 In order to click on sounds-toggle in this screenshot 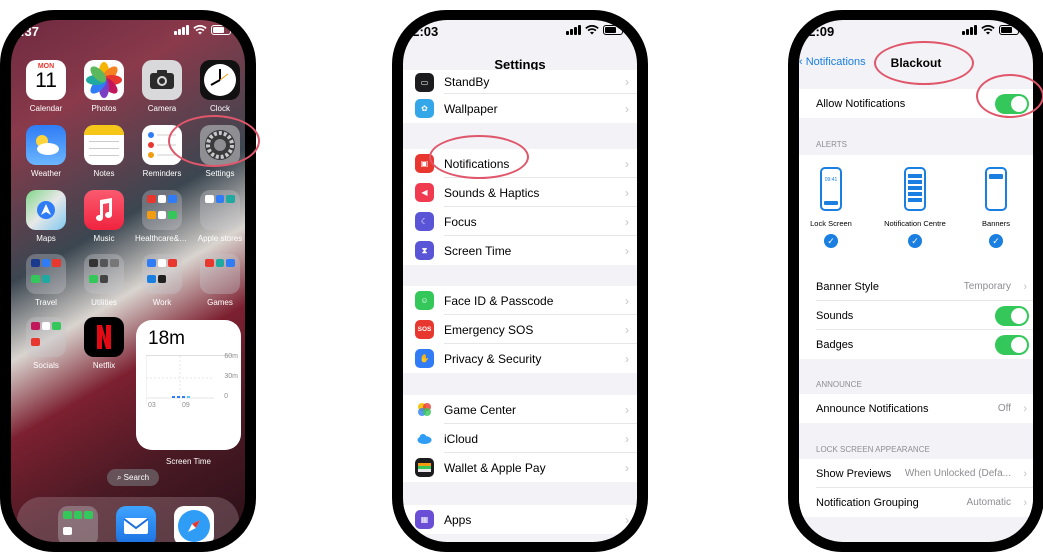, I will do `click(1012, 315)`.